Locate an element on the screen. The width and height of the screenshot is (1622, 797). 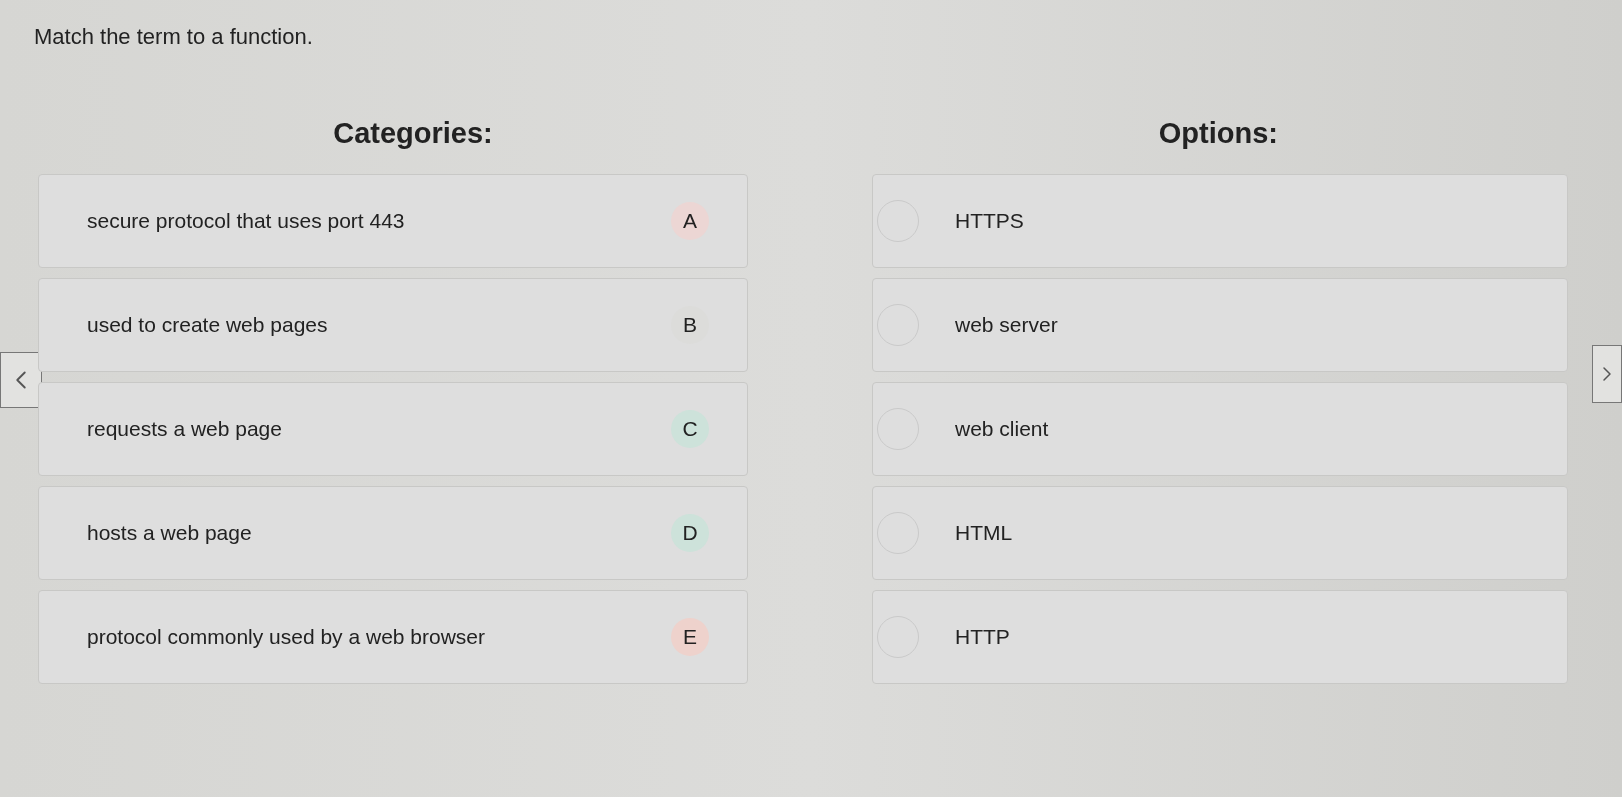
option-card: web server is located at coordinates (1220, 325).